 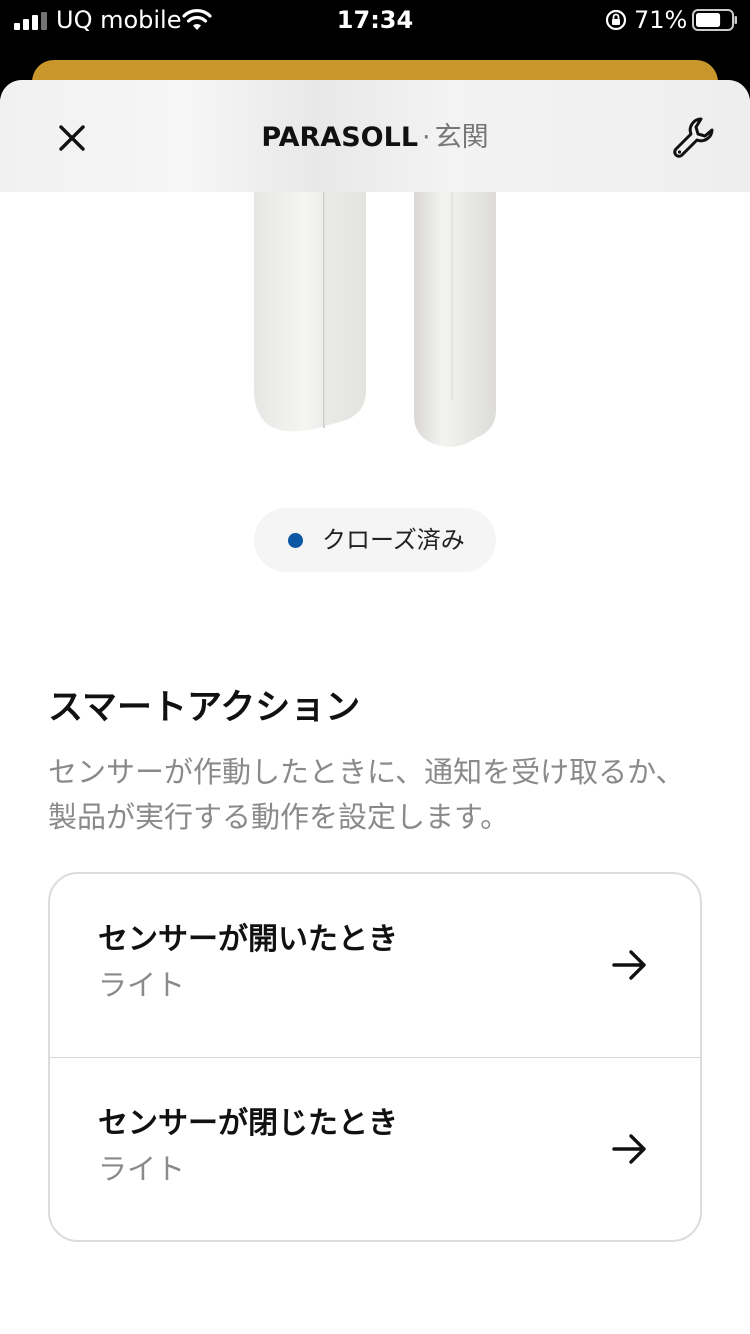 I want to click on sheet-header: PARASOLL · 玄関, so click(x=375, y=136).